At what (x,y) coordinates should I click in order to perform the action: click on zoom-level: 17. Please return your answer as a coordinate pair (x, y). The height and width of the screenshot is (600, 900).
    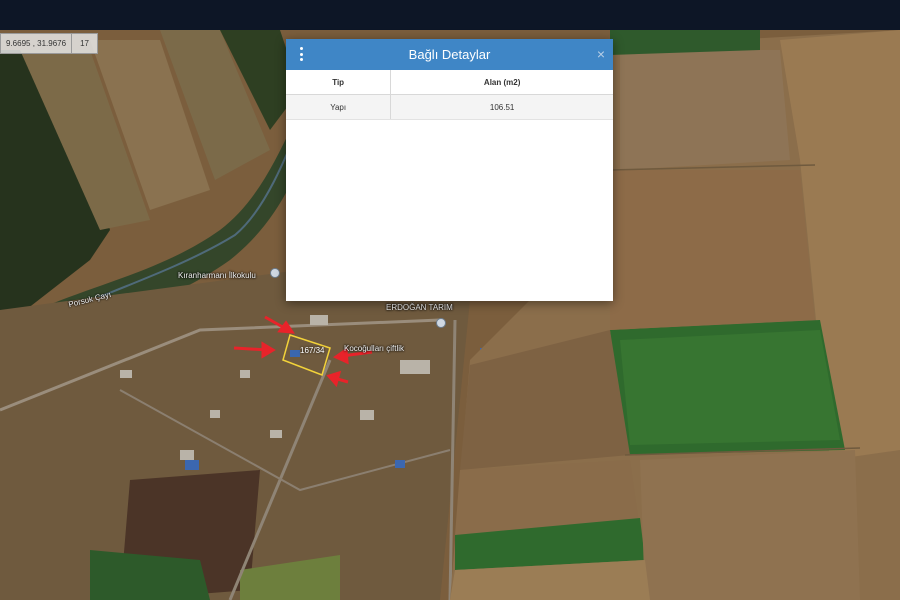
    Looking at the image, I should click on (84, 43).